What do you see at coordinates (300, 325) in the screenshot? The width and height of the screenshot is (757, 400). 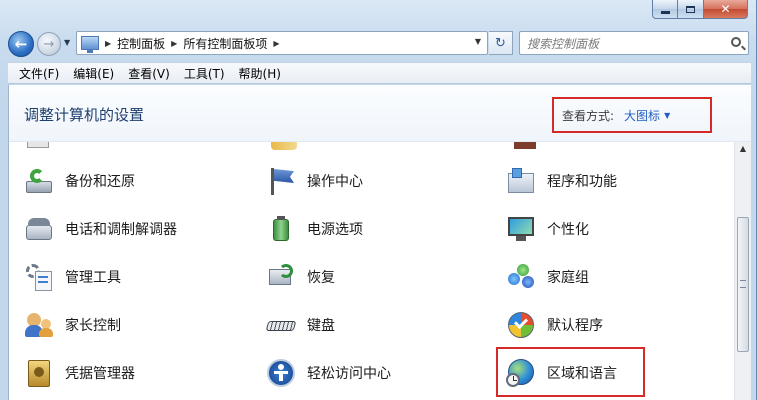 I see `item-keyboard: 键盘` at bounding box center [300, 325].